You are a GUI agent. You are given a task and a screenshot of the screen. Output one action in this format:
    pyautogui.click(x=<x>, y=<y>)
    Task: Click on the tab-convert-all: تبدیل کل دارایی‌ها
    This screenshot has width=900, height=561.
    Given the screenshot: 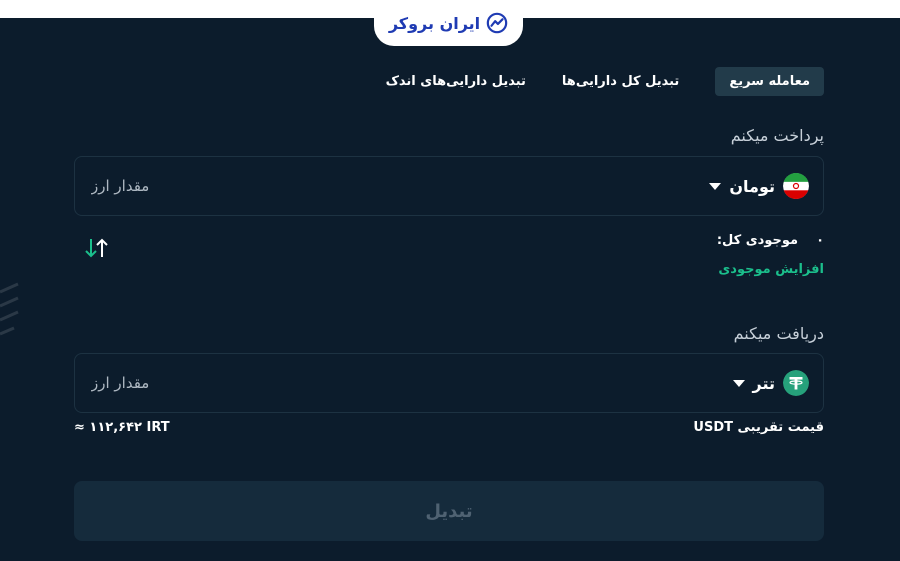 What is the action you would take?
    pyautogui.click(x=620, y=81)
    